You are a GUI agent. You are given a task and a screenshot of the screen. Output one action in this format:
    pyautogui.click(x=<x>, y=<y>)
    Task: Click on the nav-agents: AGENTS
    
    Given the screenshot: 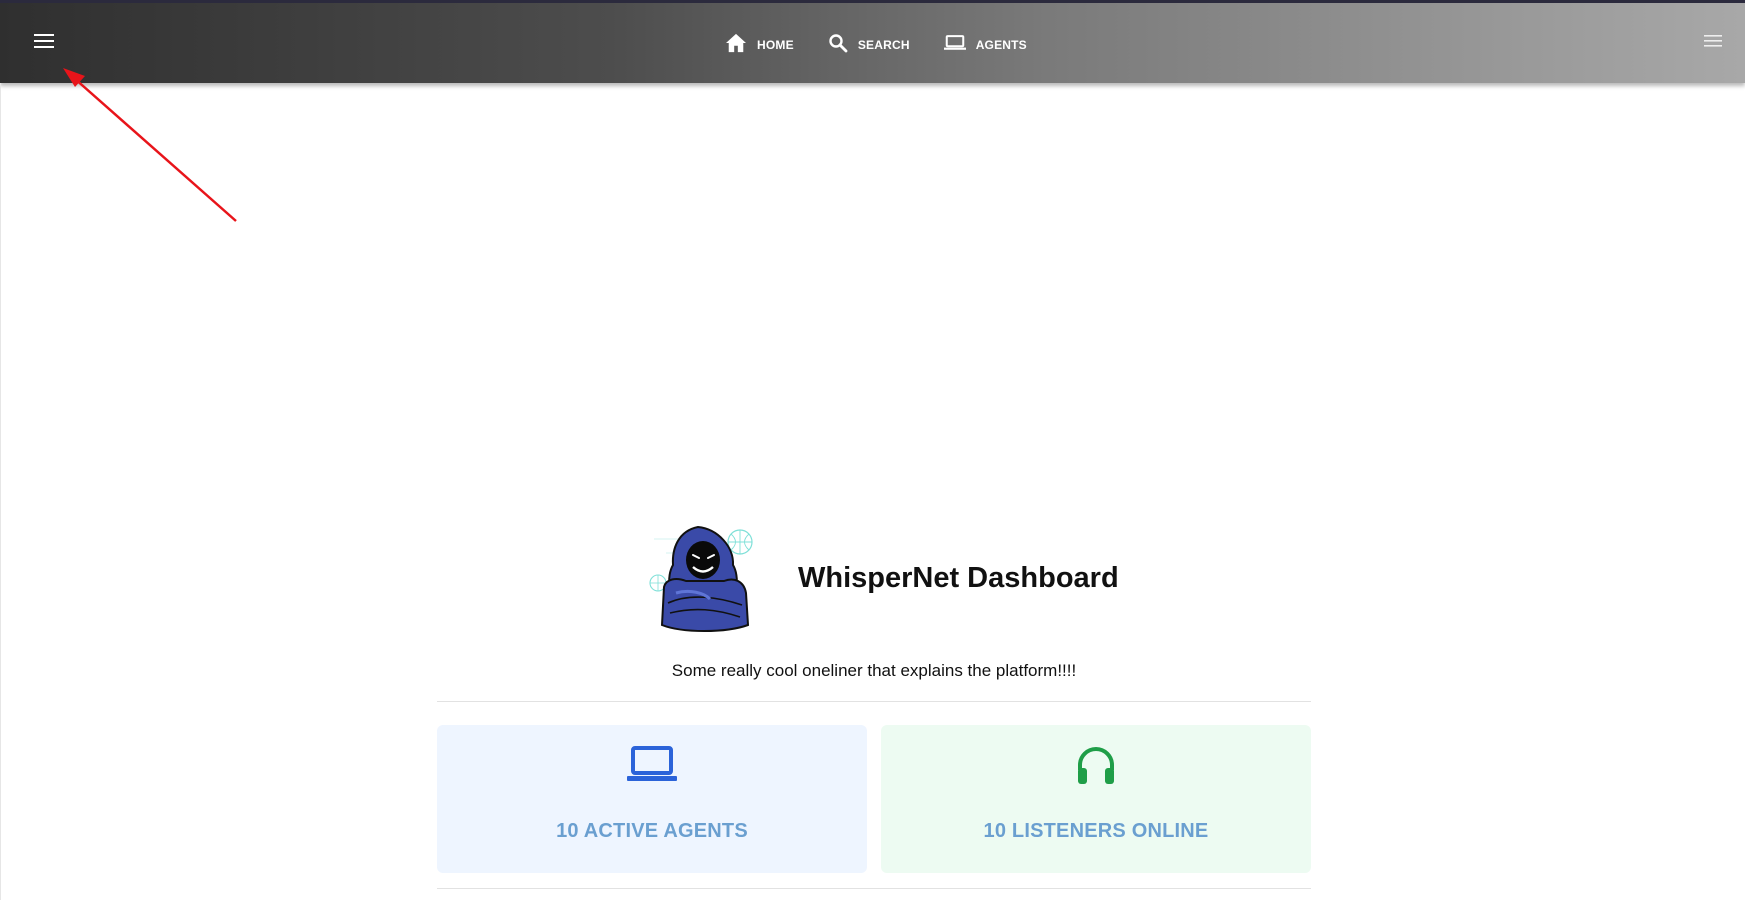 What is the action you would take?
    pyautogui.click(x=985, y=45)
    